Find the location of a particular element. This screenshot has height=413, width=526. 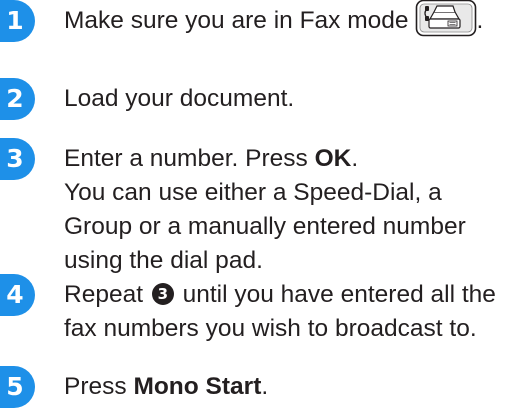

step-instruction: Load your document. is located at coordinates (179, 98).